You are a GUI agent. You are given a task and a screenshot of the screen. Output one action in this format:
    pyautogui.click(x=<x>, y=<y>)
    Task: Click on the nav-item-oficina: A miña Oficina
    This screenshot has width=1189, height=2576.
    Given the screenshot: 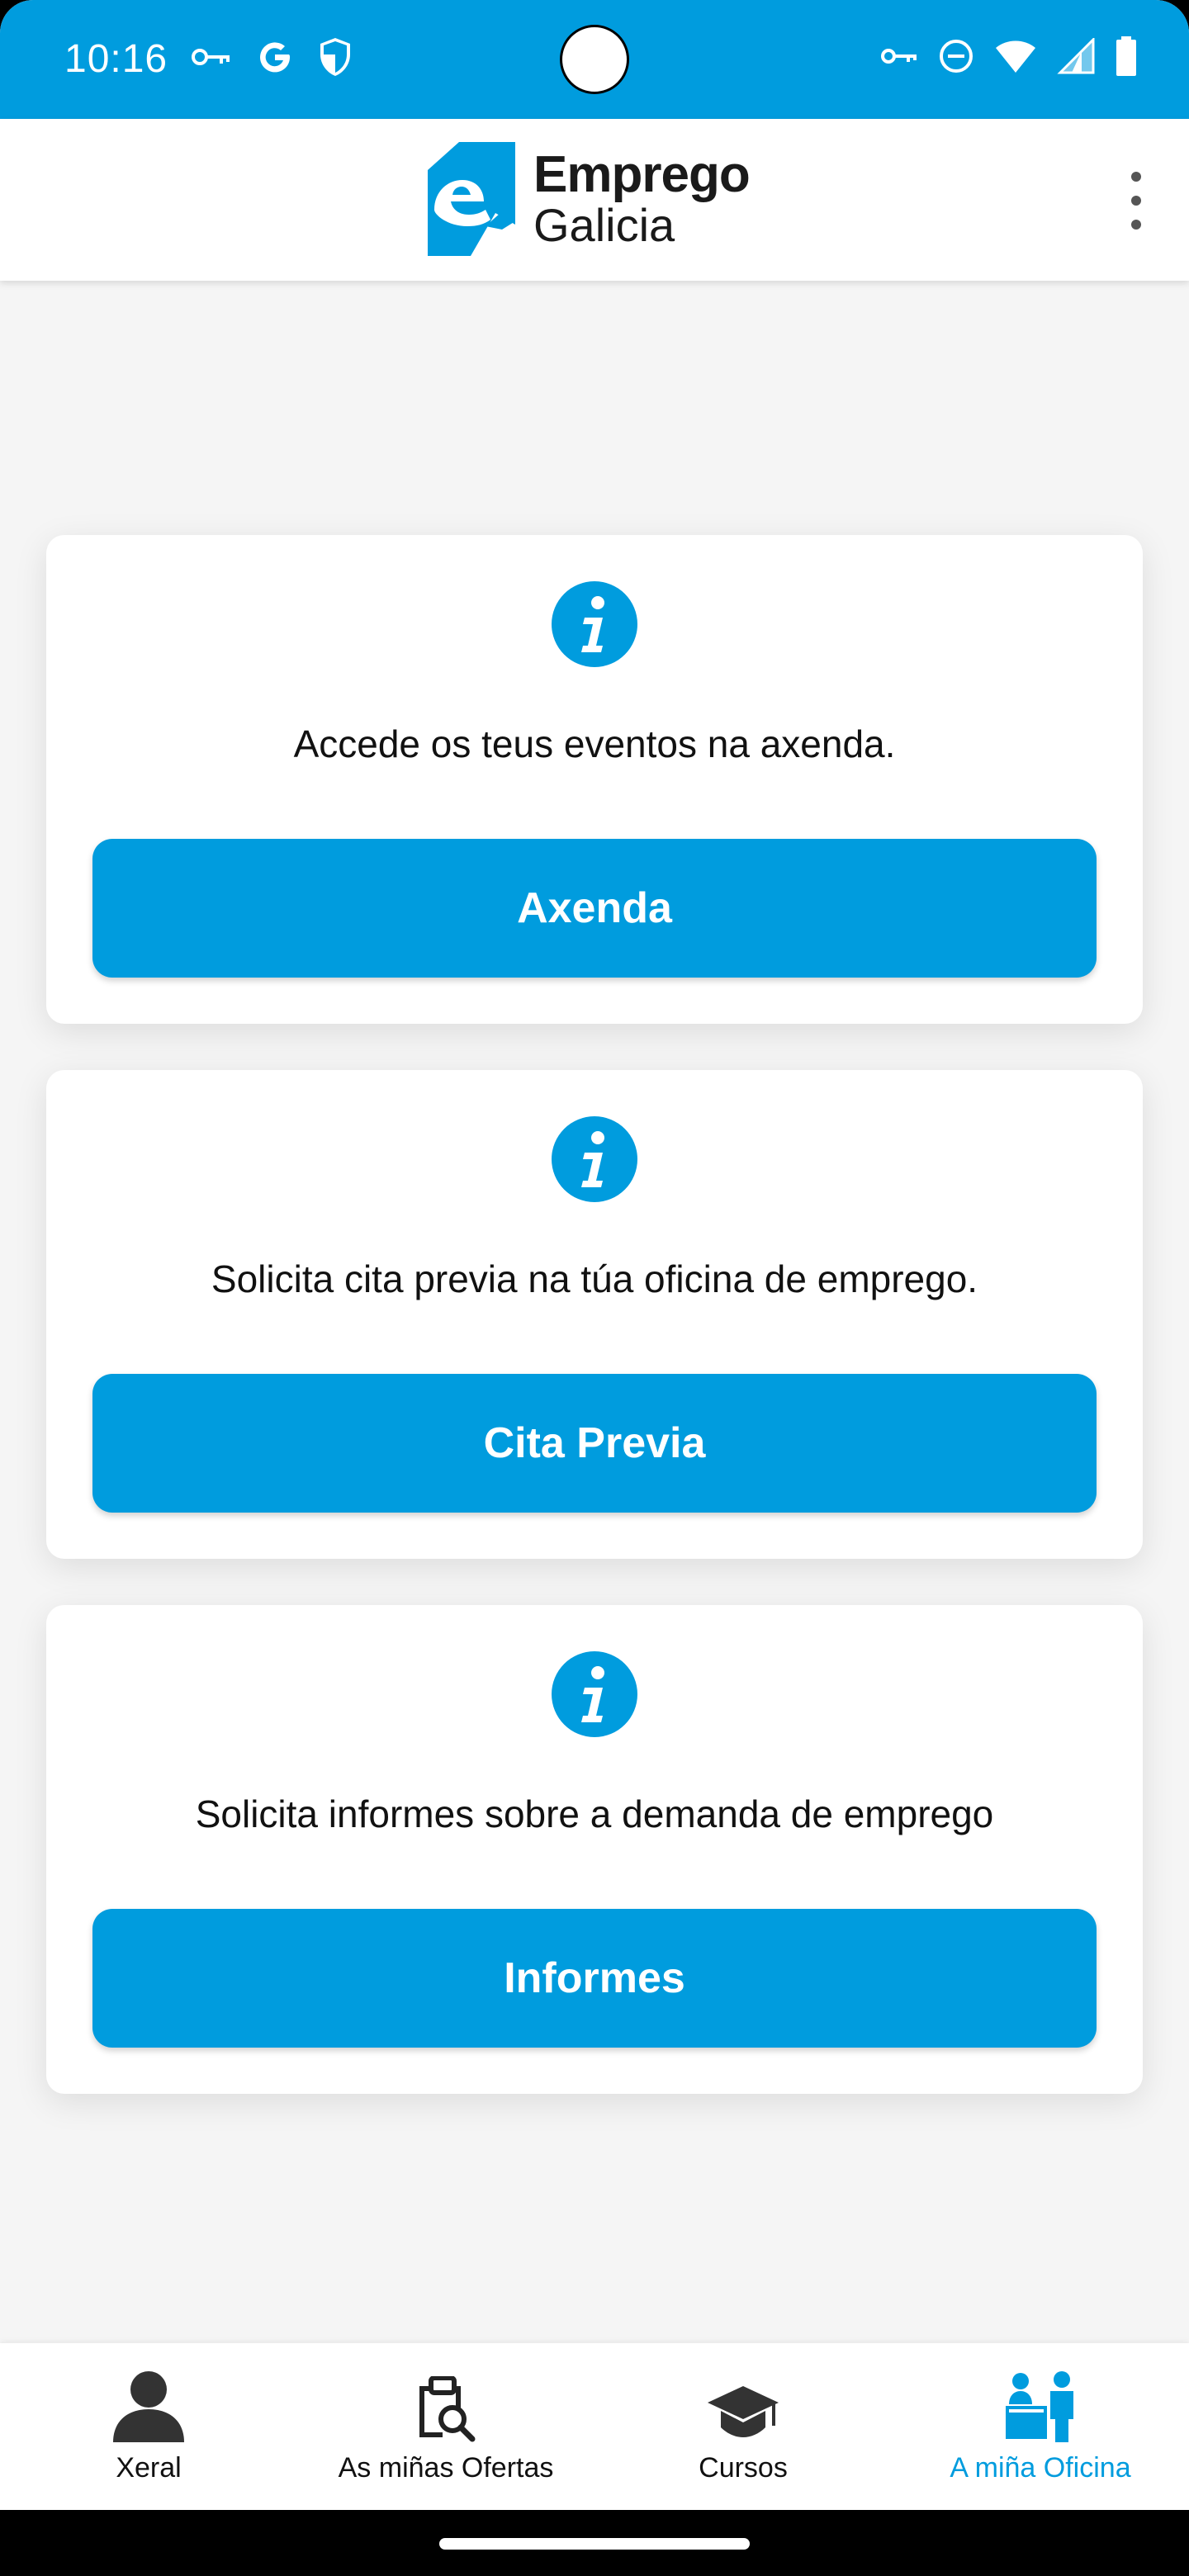 What is the action you would take?
    pyautogui.click(x=1040, y=2426)
    